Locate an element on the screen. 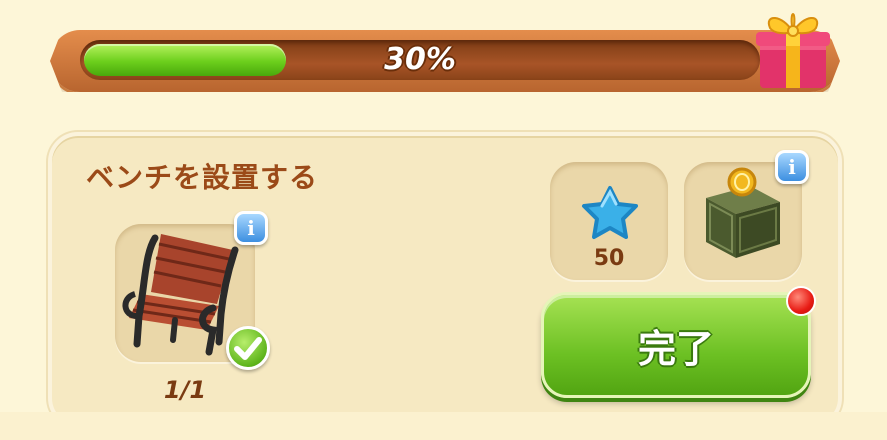 The height and width of the screenshot is (440, 887). item-count: 1/1 is located at coordinates (185, 390).